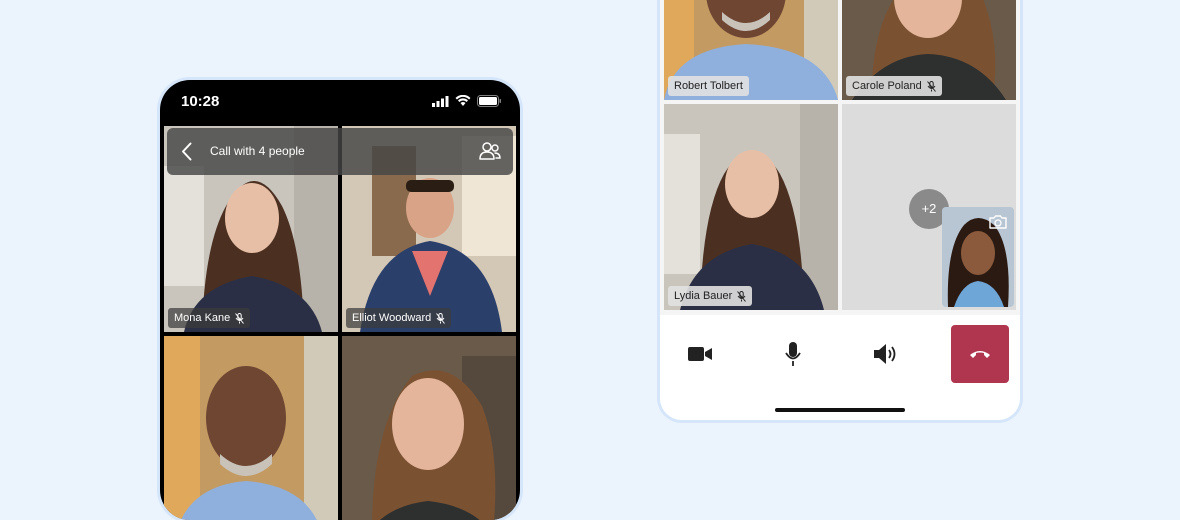 Image resolution: width=1180 pixels, height=520 pixels. What do you see at coordinates (440, 101) in the screenshot?
I see `cellular-signal-icon` at bounding box center [440, 101].